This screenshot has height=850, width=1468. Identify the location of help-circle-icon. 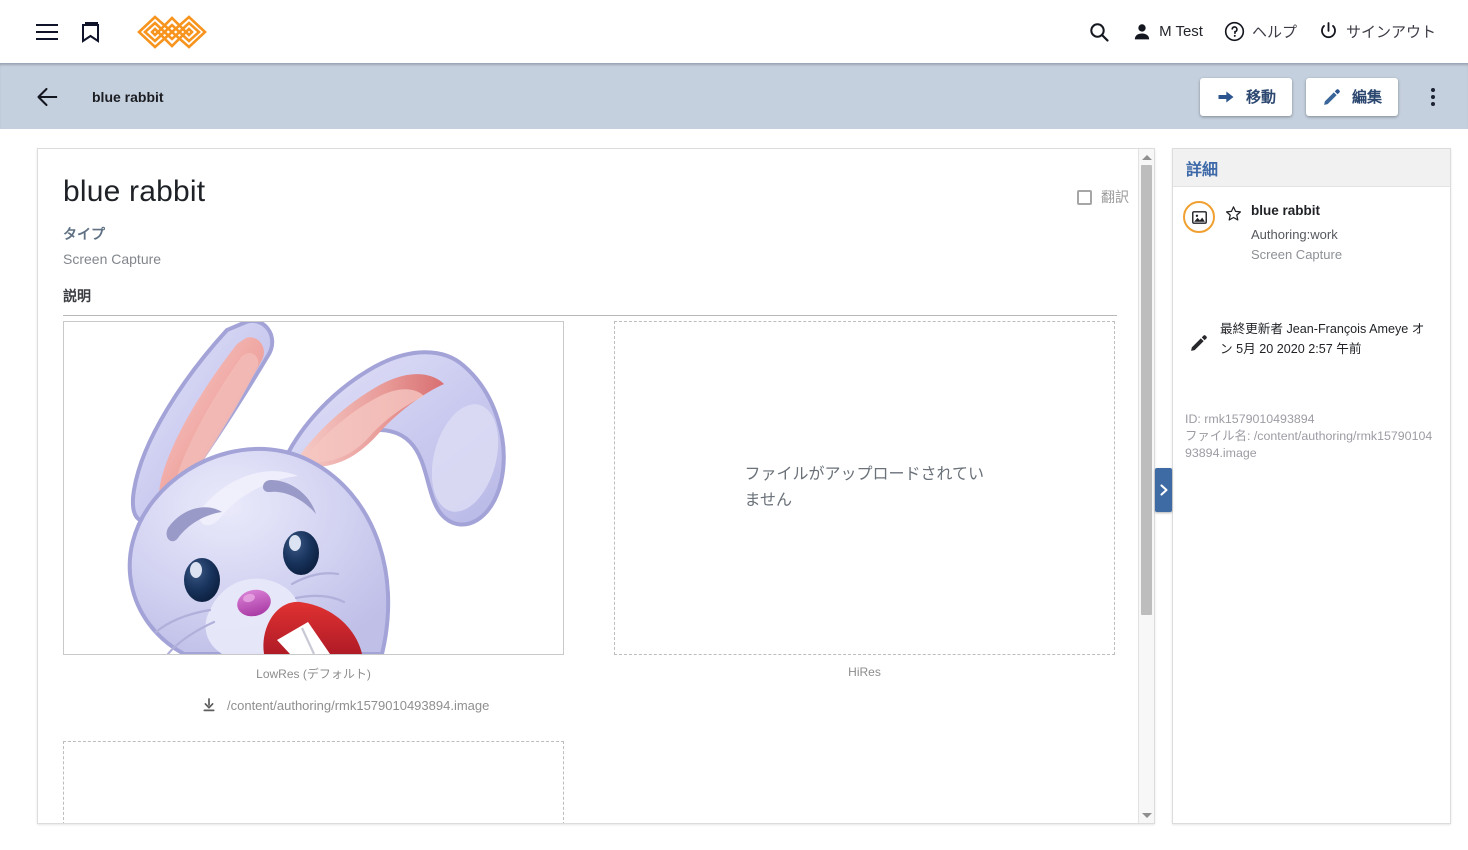
(1234, 31).